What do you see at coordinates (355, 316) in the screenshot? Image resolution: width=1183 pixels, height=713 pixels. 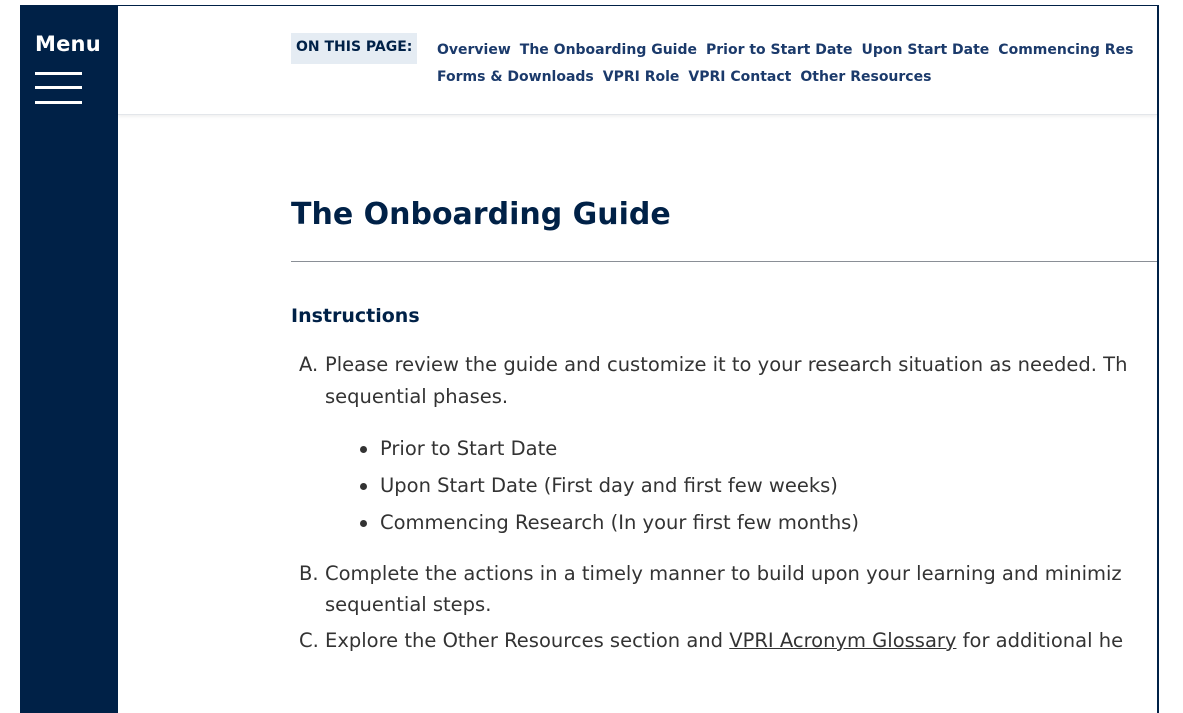 I see `instructions-heading: Instructions` at bounding box center [355, 316].